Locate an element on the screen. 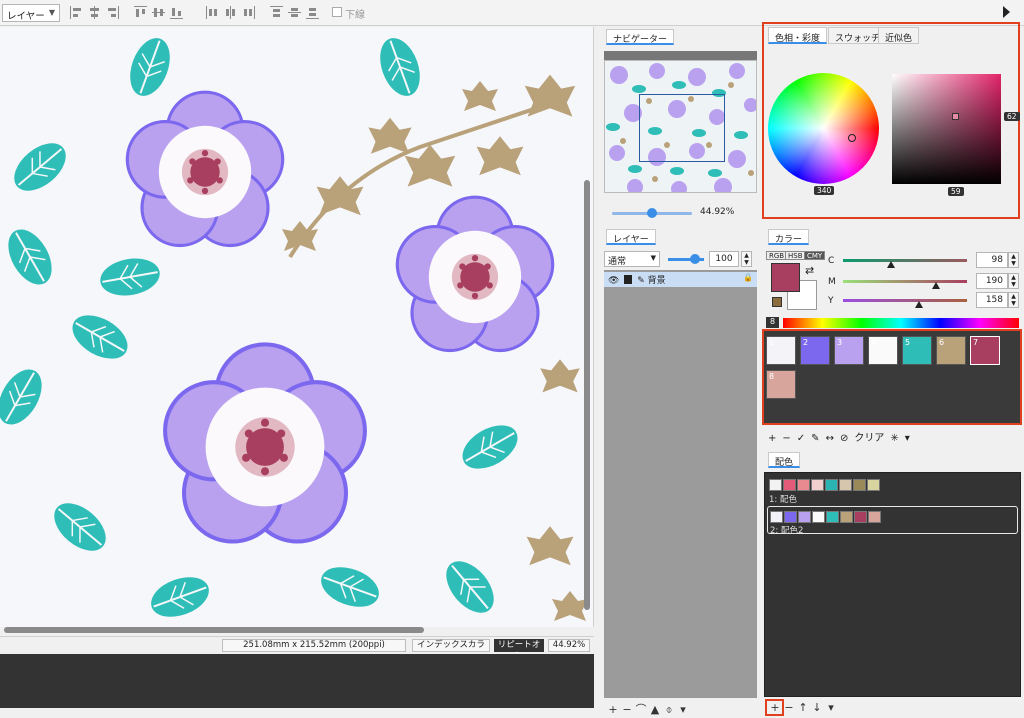 The width and height of the screenshot is (1024, 718). scheme-menu-icon: ▾ is located at coordinates (831, 707).